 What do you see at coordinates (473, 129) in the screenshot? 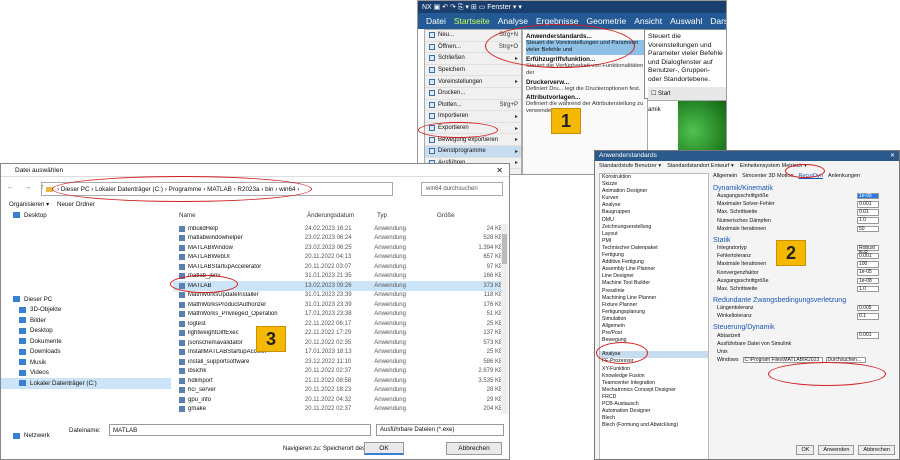
I see `menu-item: Exportieren ▸` at bounding box center [473, 129].